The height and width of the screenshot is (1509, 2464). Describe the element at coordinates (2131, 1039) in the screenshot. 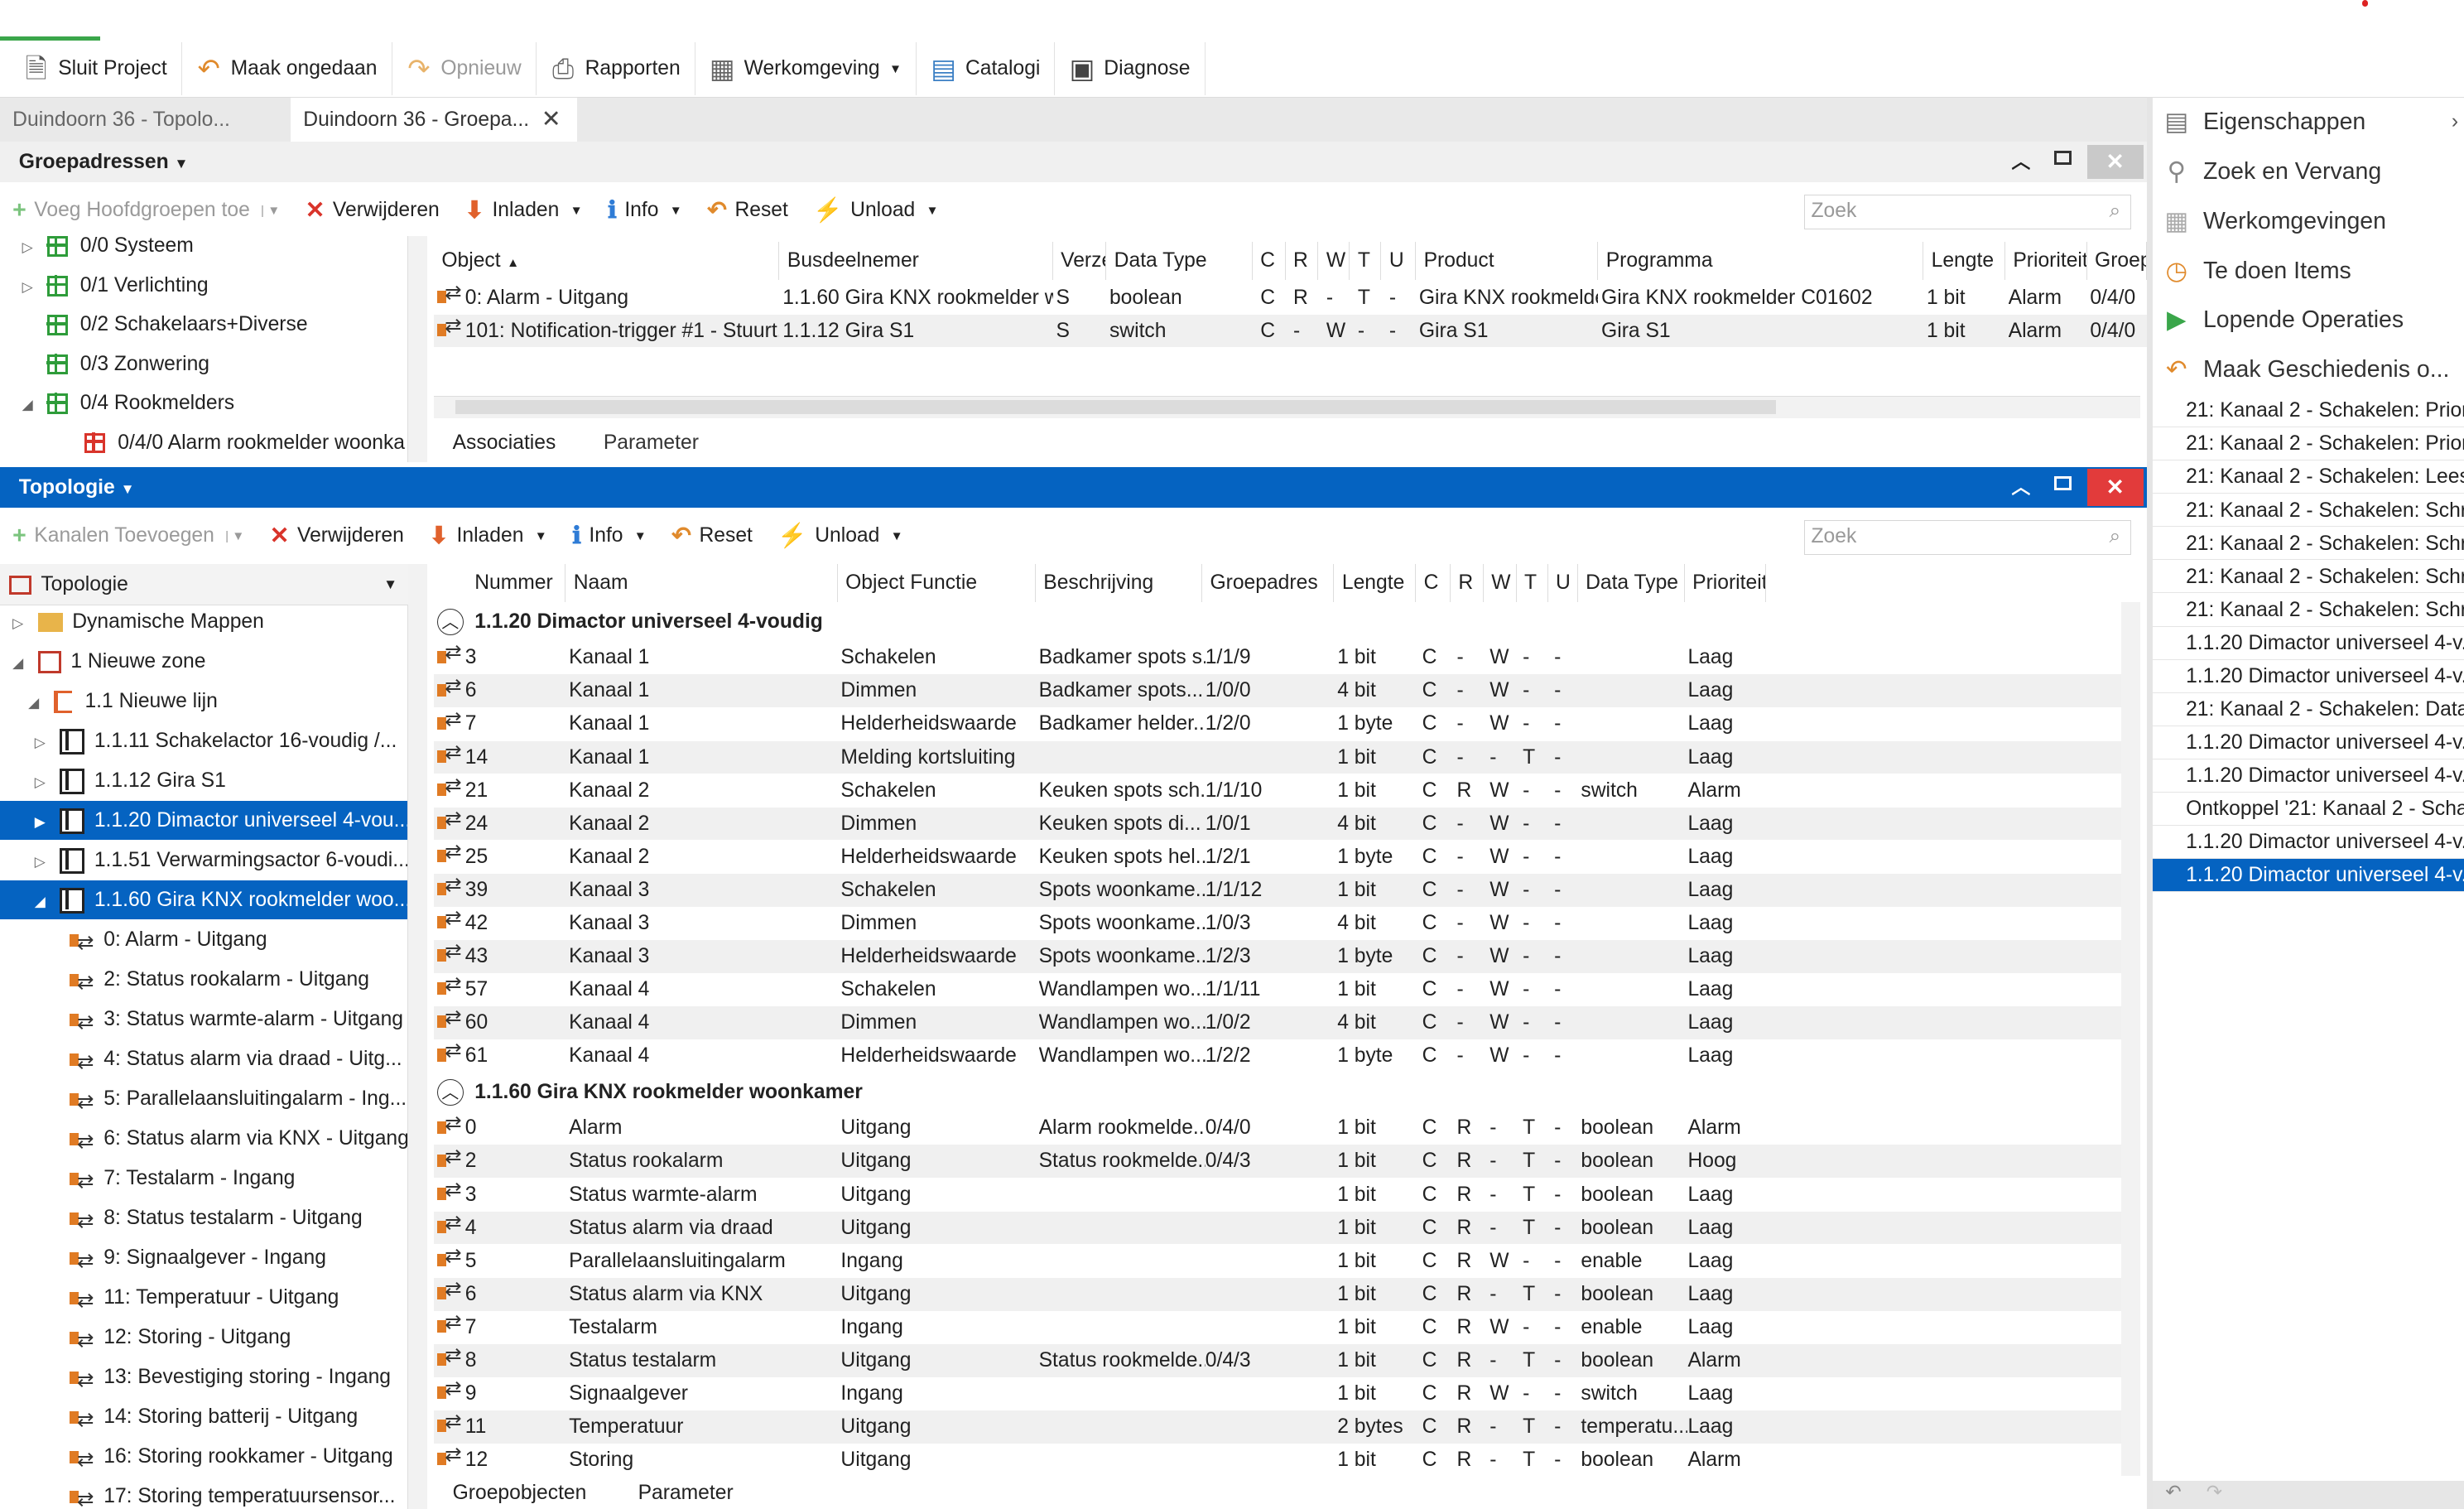

I see `topology-table-scrollbar` at that location.